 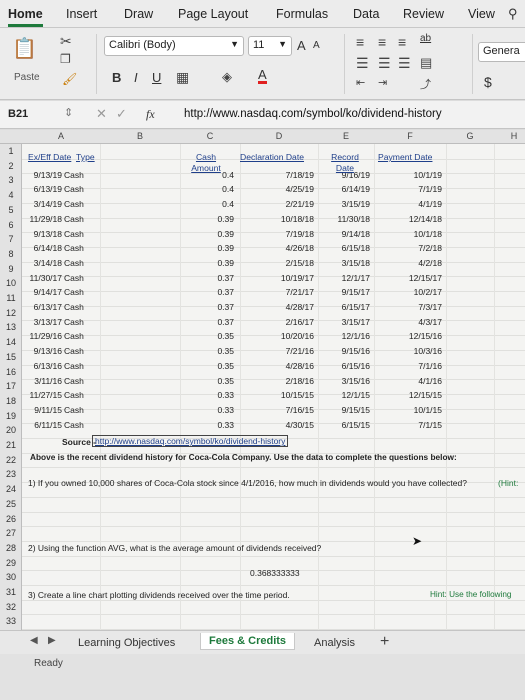 What do you see at coordinates (384, 63) in the screenshot?
I see `align-center-icon: ☰` at bounding box center [384, 63].